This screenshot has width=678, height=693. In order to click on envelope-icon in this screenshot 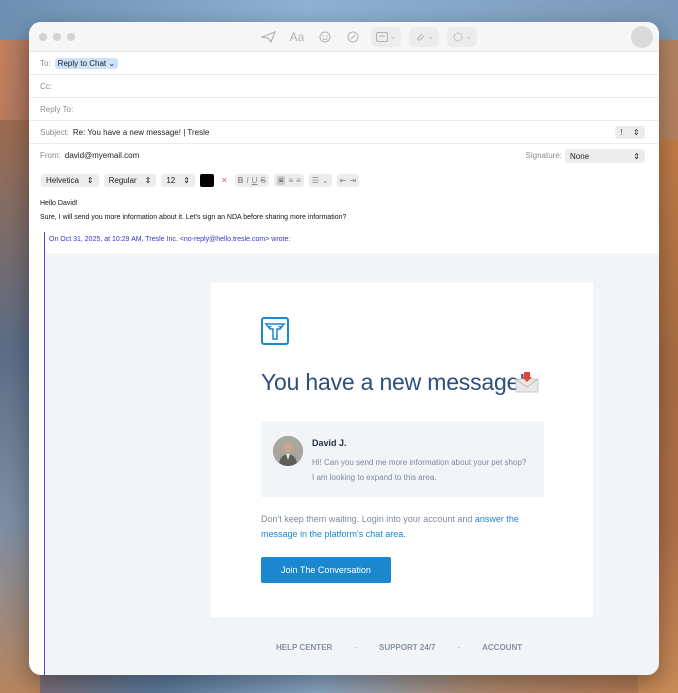, I will do `click(527, 384)`.